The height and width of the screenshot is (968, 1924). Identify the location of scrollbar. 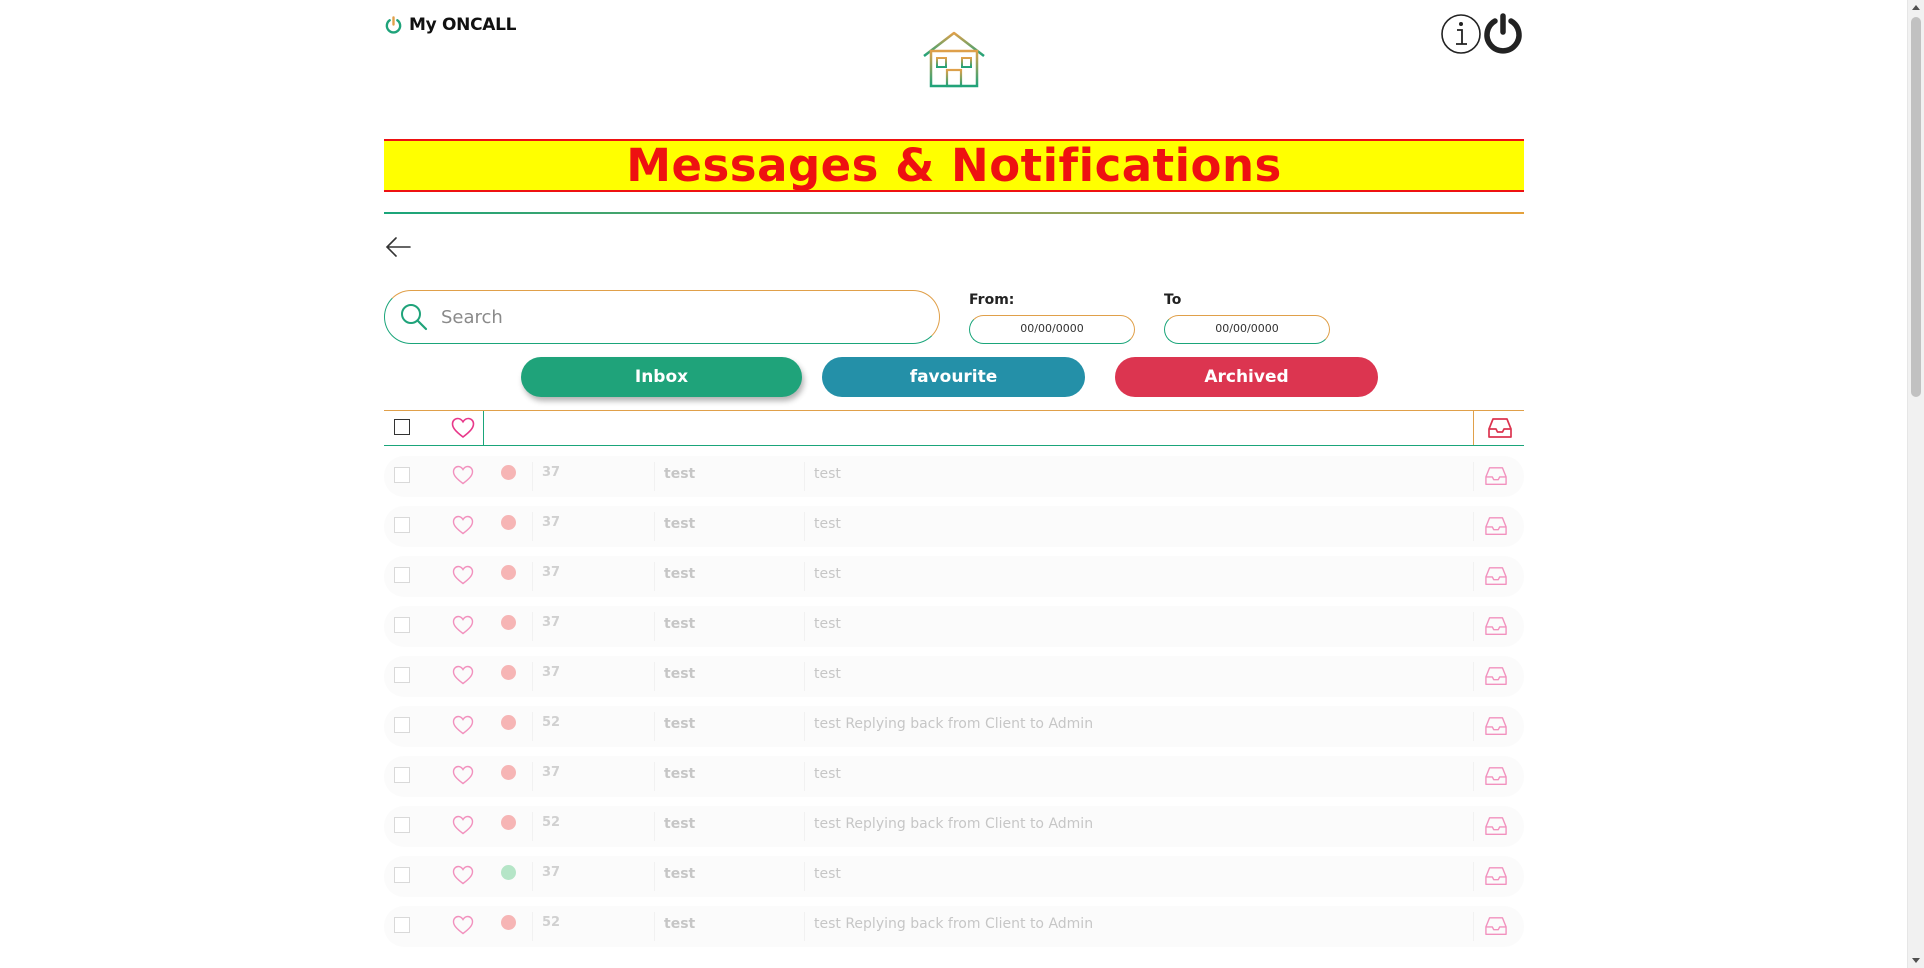
(1915, 484).